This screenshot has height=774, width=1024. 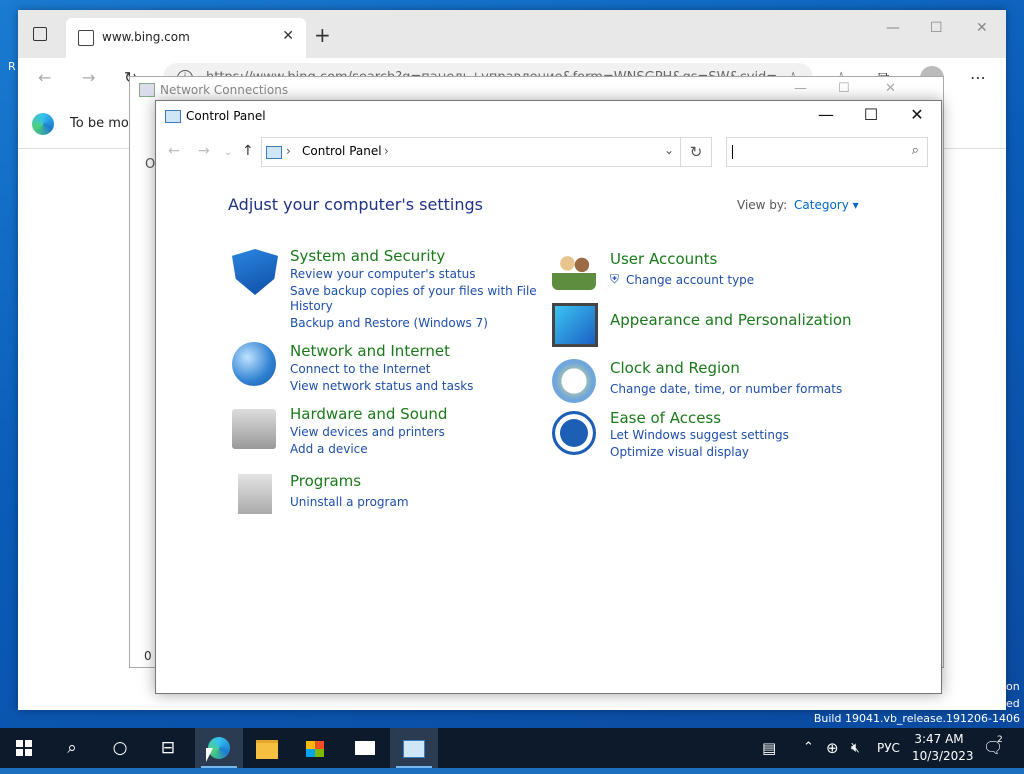 What do you see at coordinates (226, 116) in the screenshot?
I see `control-panel-title: Control Panel` at bounding box center [226, 116].